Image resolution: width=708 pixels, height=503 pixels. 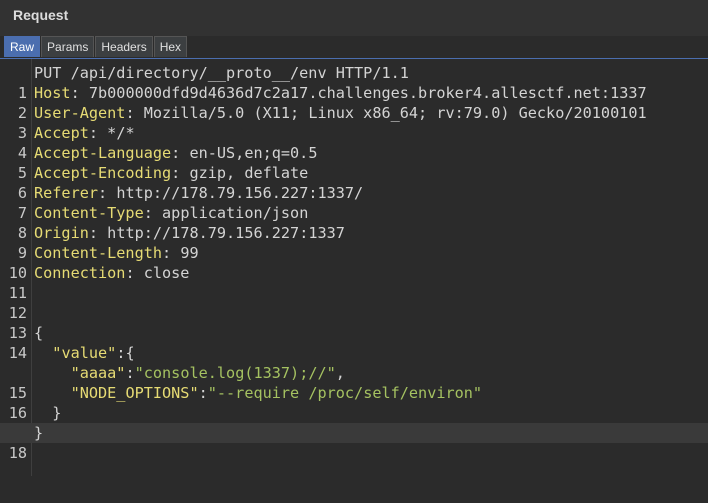 I want to click on editor-line: 12, so click(x=354, y=302).